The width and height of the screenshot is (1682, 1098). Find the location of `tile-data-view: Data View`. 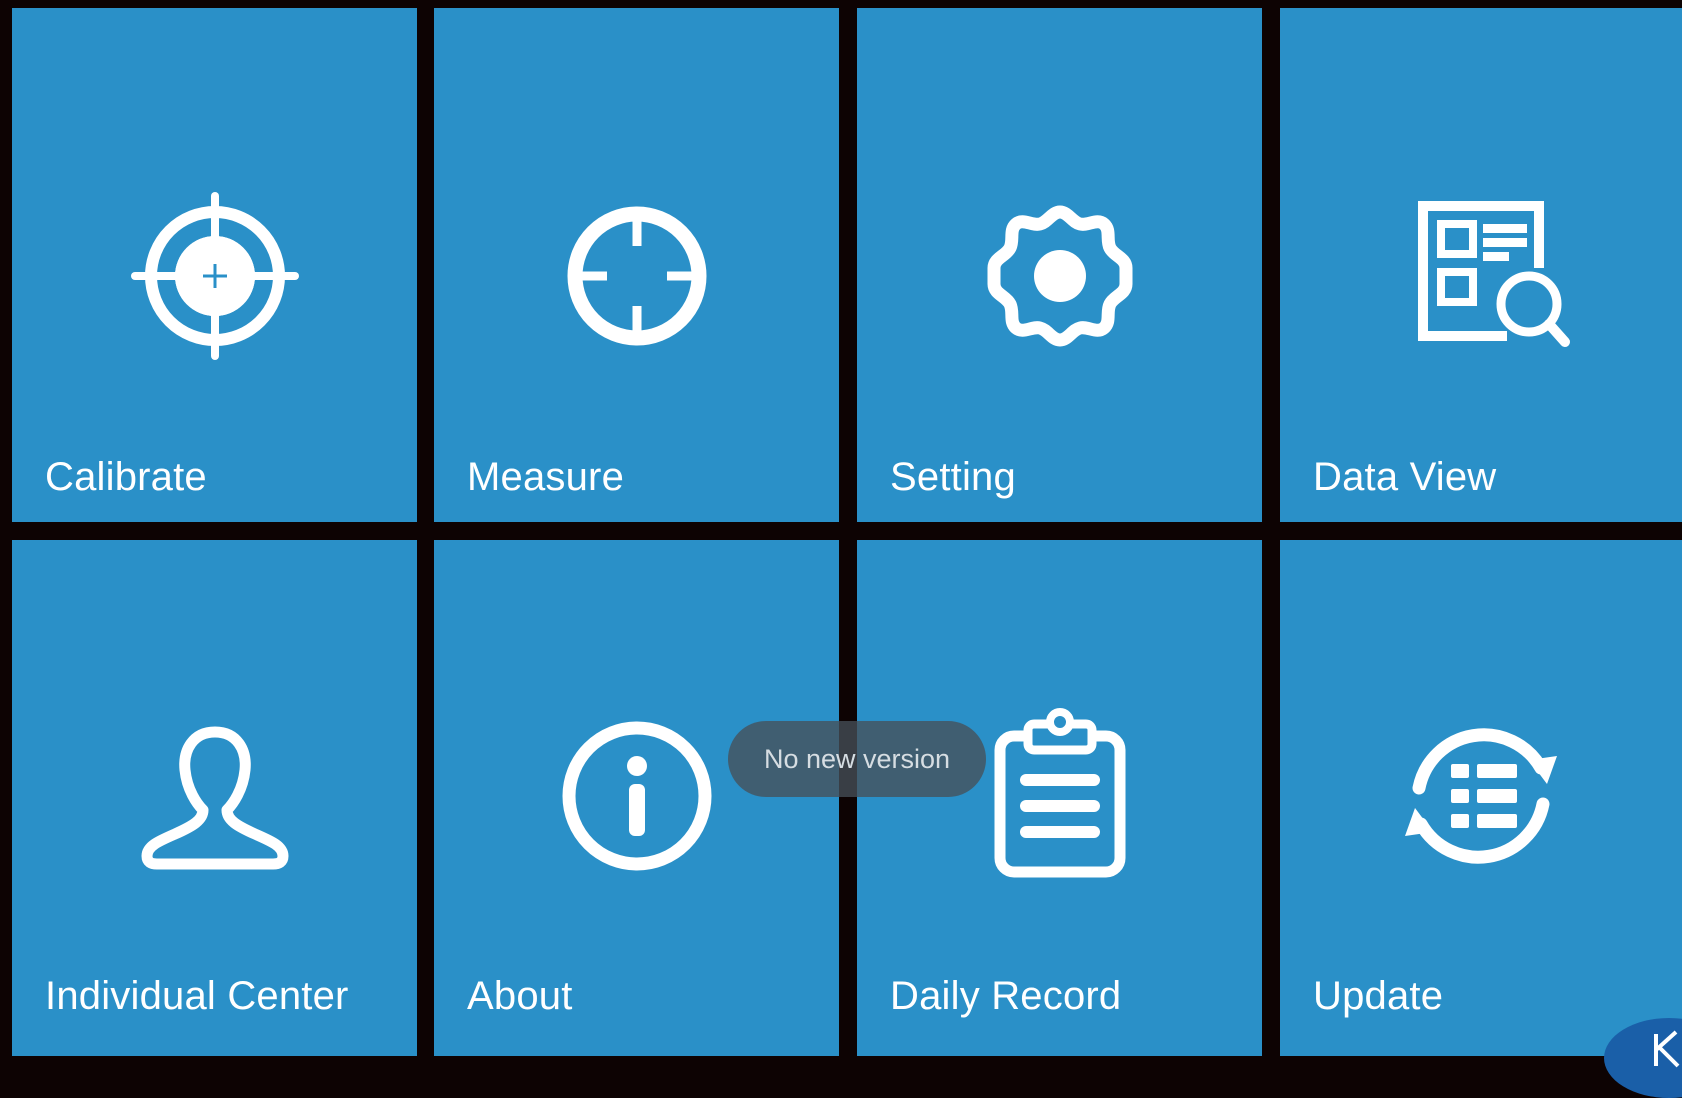

tile-data-view: Data View is located at coordinates (1481, 265).